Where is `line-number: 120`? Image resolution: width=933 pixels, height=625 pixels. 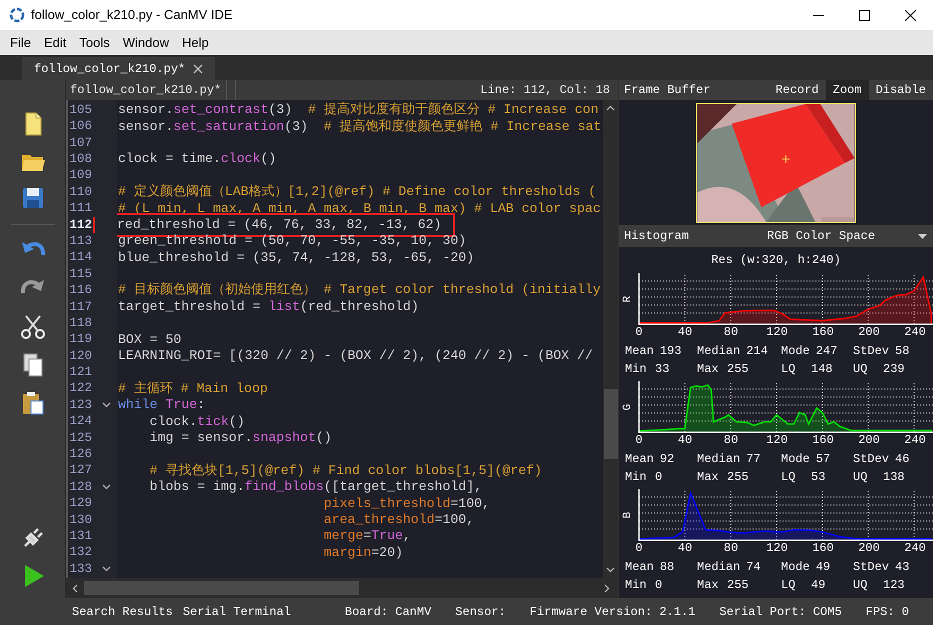 line-number: 120 is located at coordinates (80, 356).